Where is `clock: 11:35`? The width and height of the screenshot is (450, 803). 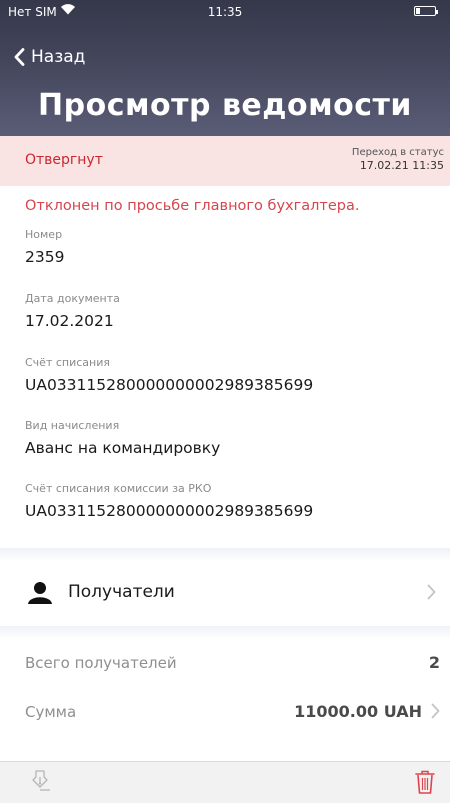
clock: 11:35 is located at coordinates (225, 12).